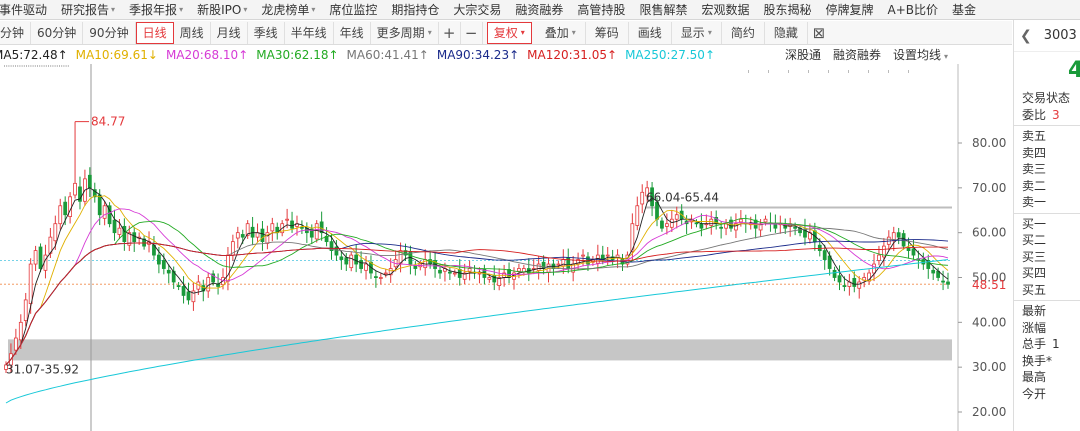 The width and height of the screenshot is (1080, 431). Describe the element at coordinates (1047, 311) in the screenshot. I see `quote-row: 最新` at that location.